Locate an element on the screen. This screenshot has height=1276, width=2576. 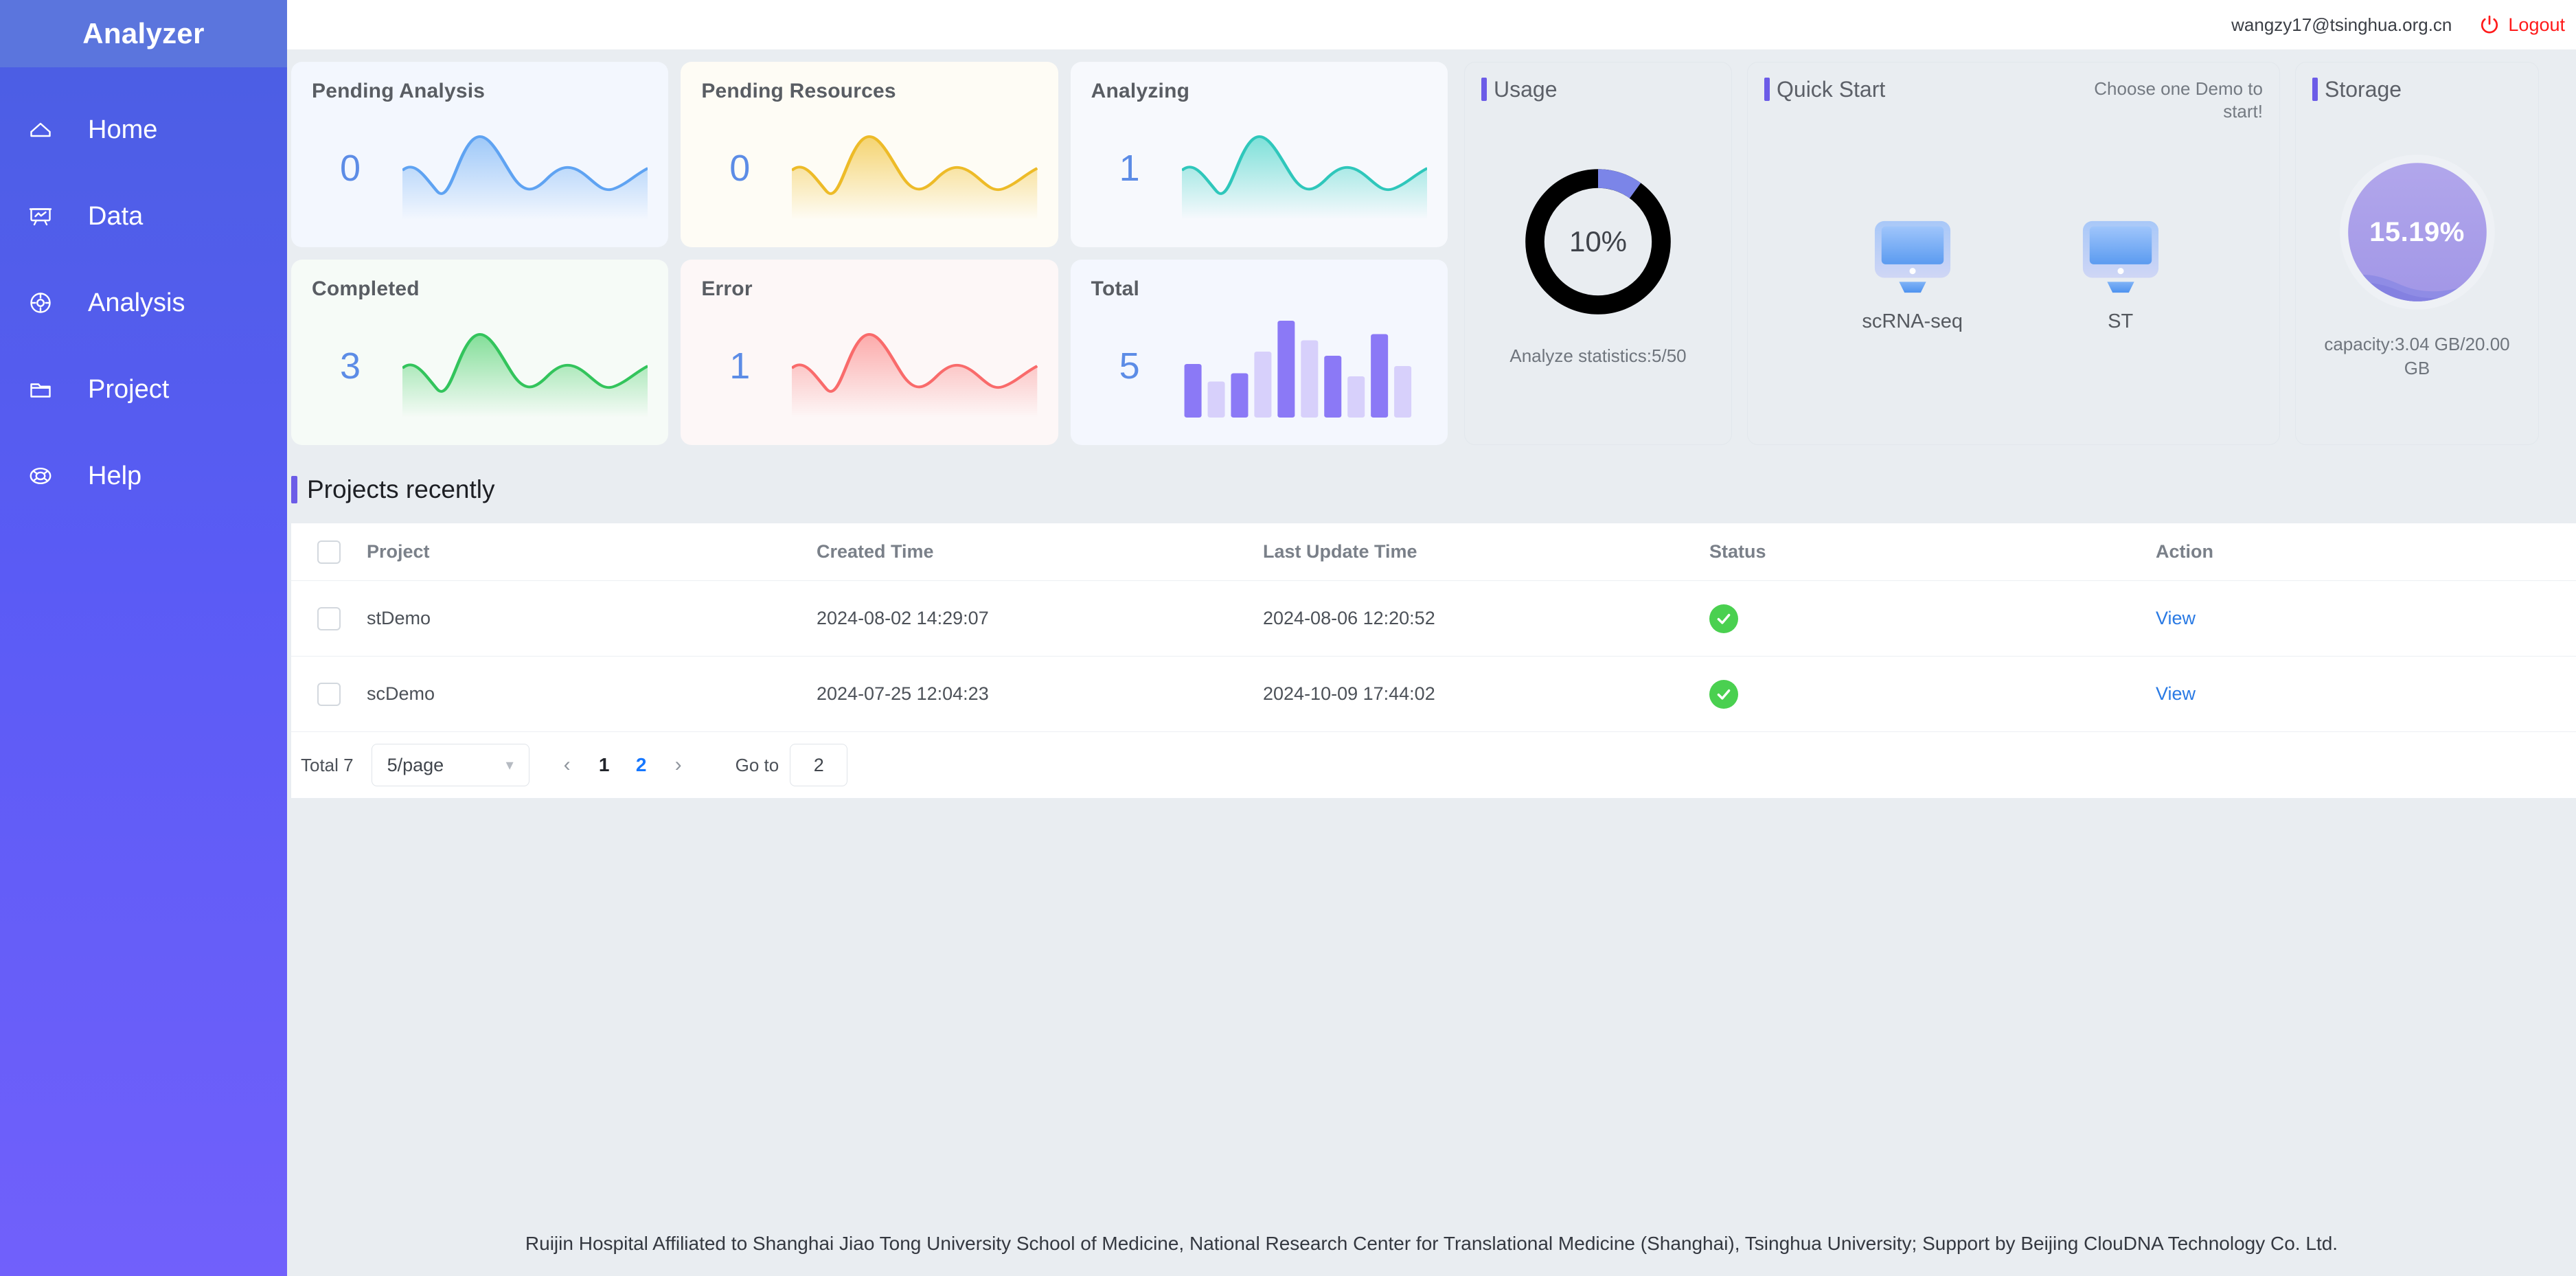
stat-card-analyzing: Analyzing 1 is located at coordinates (1259, 155).